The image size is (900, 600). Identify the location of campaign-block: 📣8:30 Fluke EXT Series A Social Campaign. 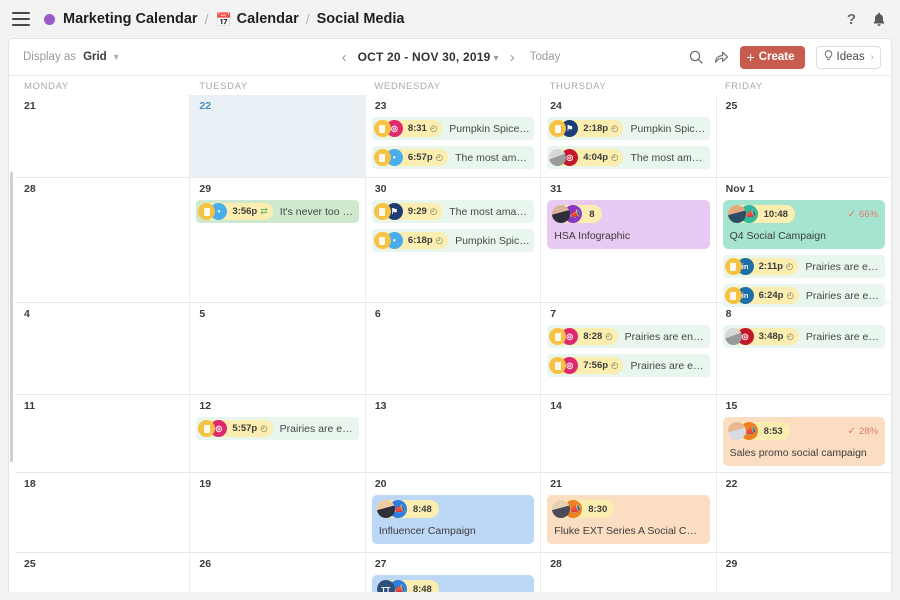
(628, 519).